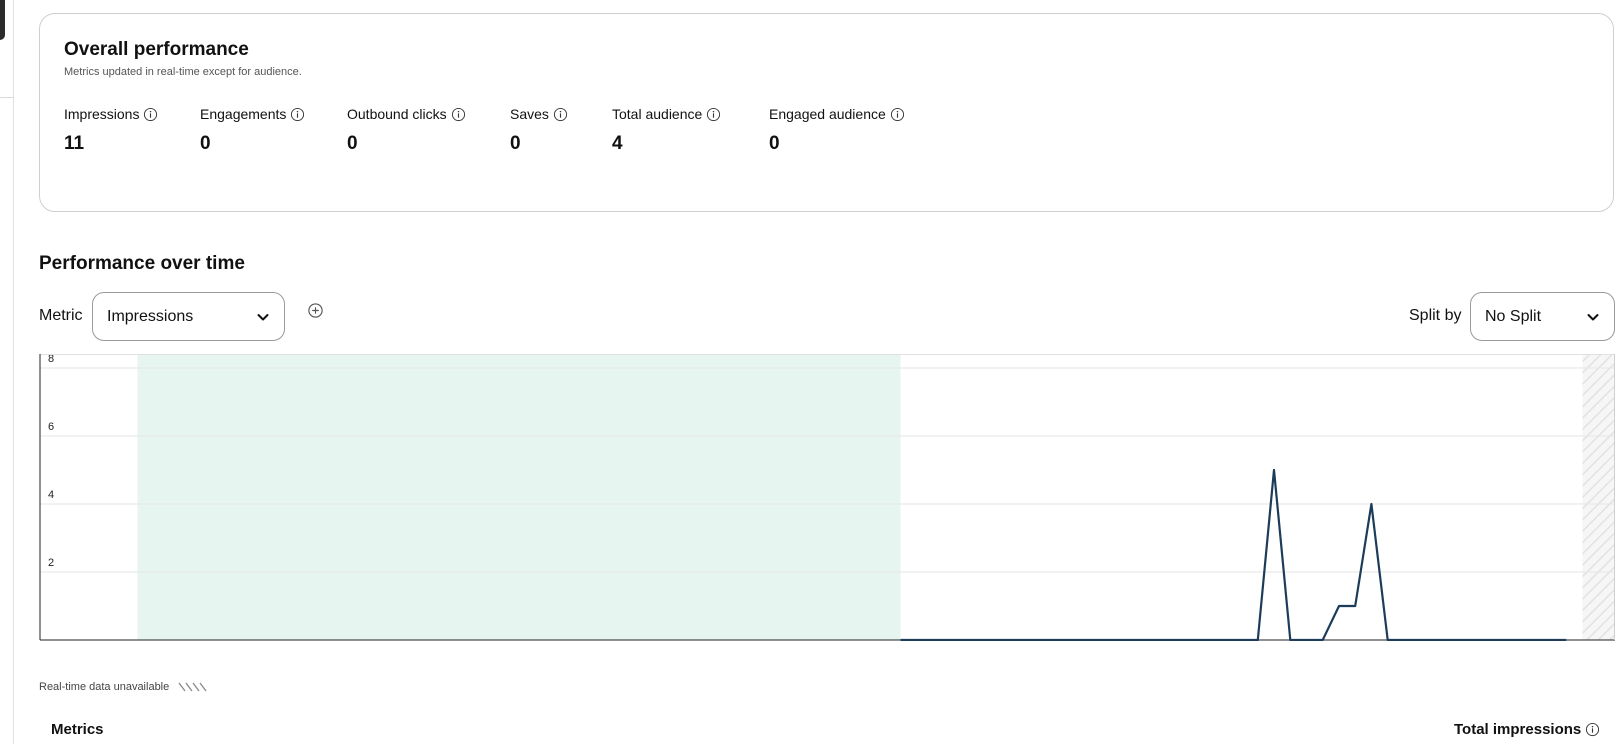 This screenshot has height=744, width=1623. Describe the element at coordinates (397, 114) in the screenshot. I see `metric-label: Outbound clicks` at that location.